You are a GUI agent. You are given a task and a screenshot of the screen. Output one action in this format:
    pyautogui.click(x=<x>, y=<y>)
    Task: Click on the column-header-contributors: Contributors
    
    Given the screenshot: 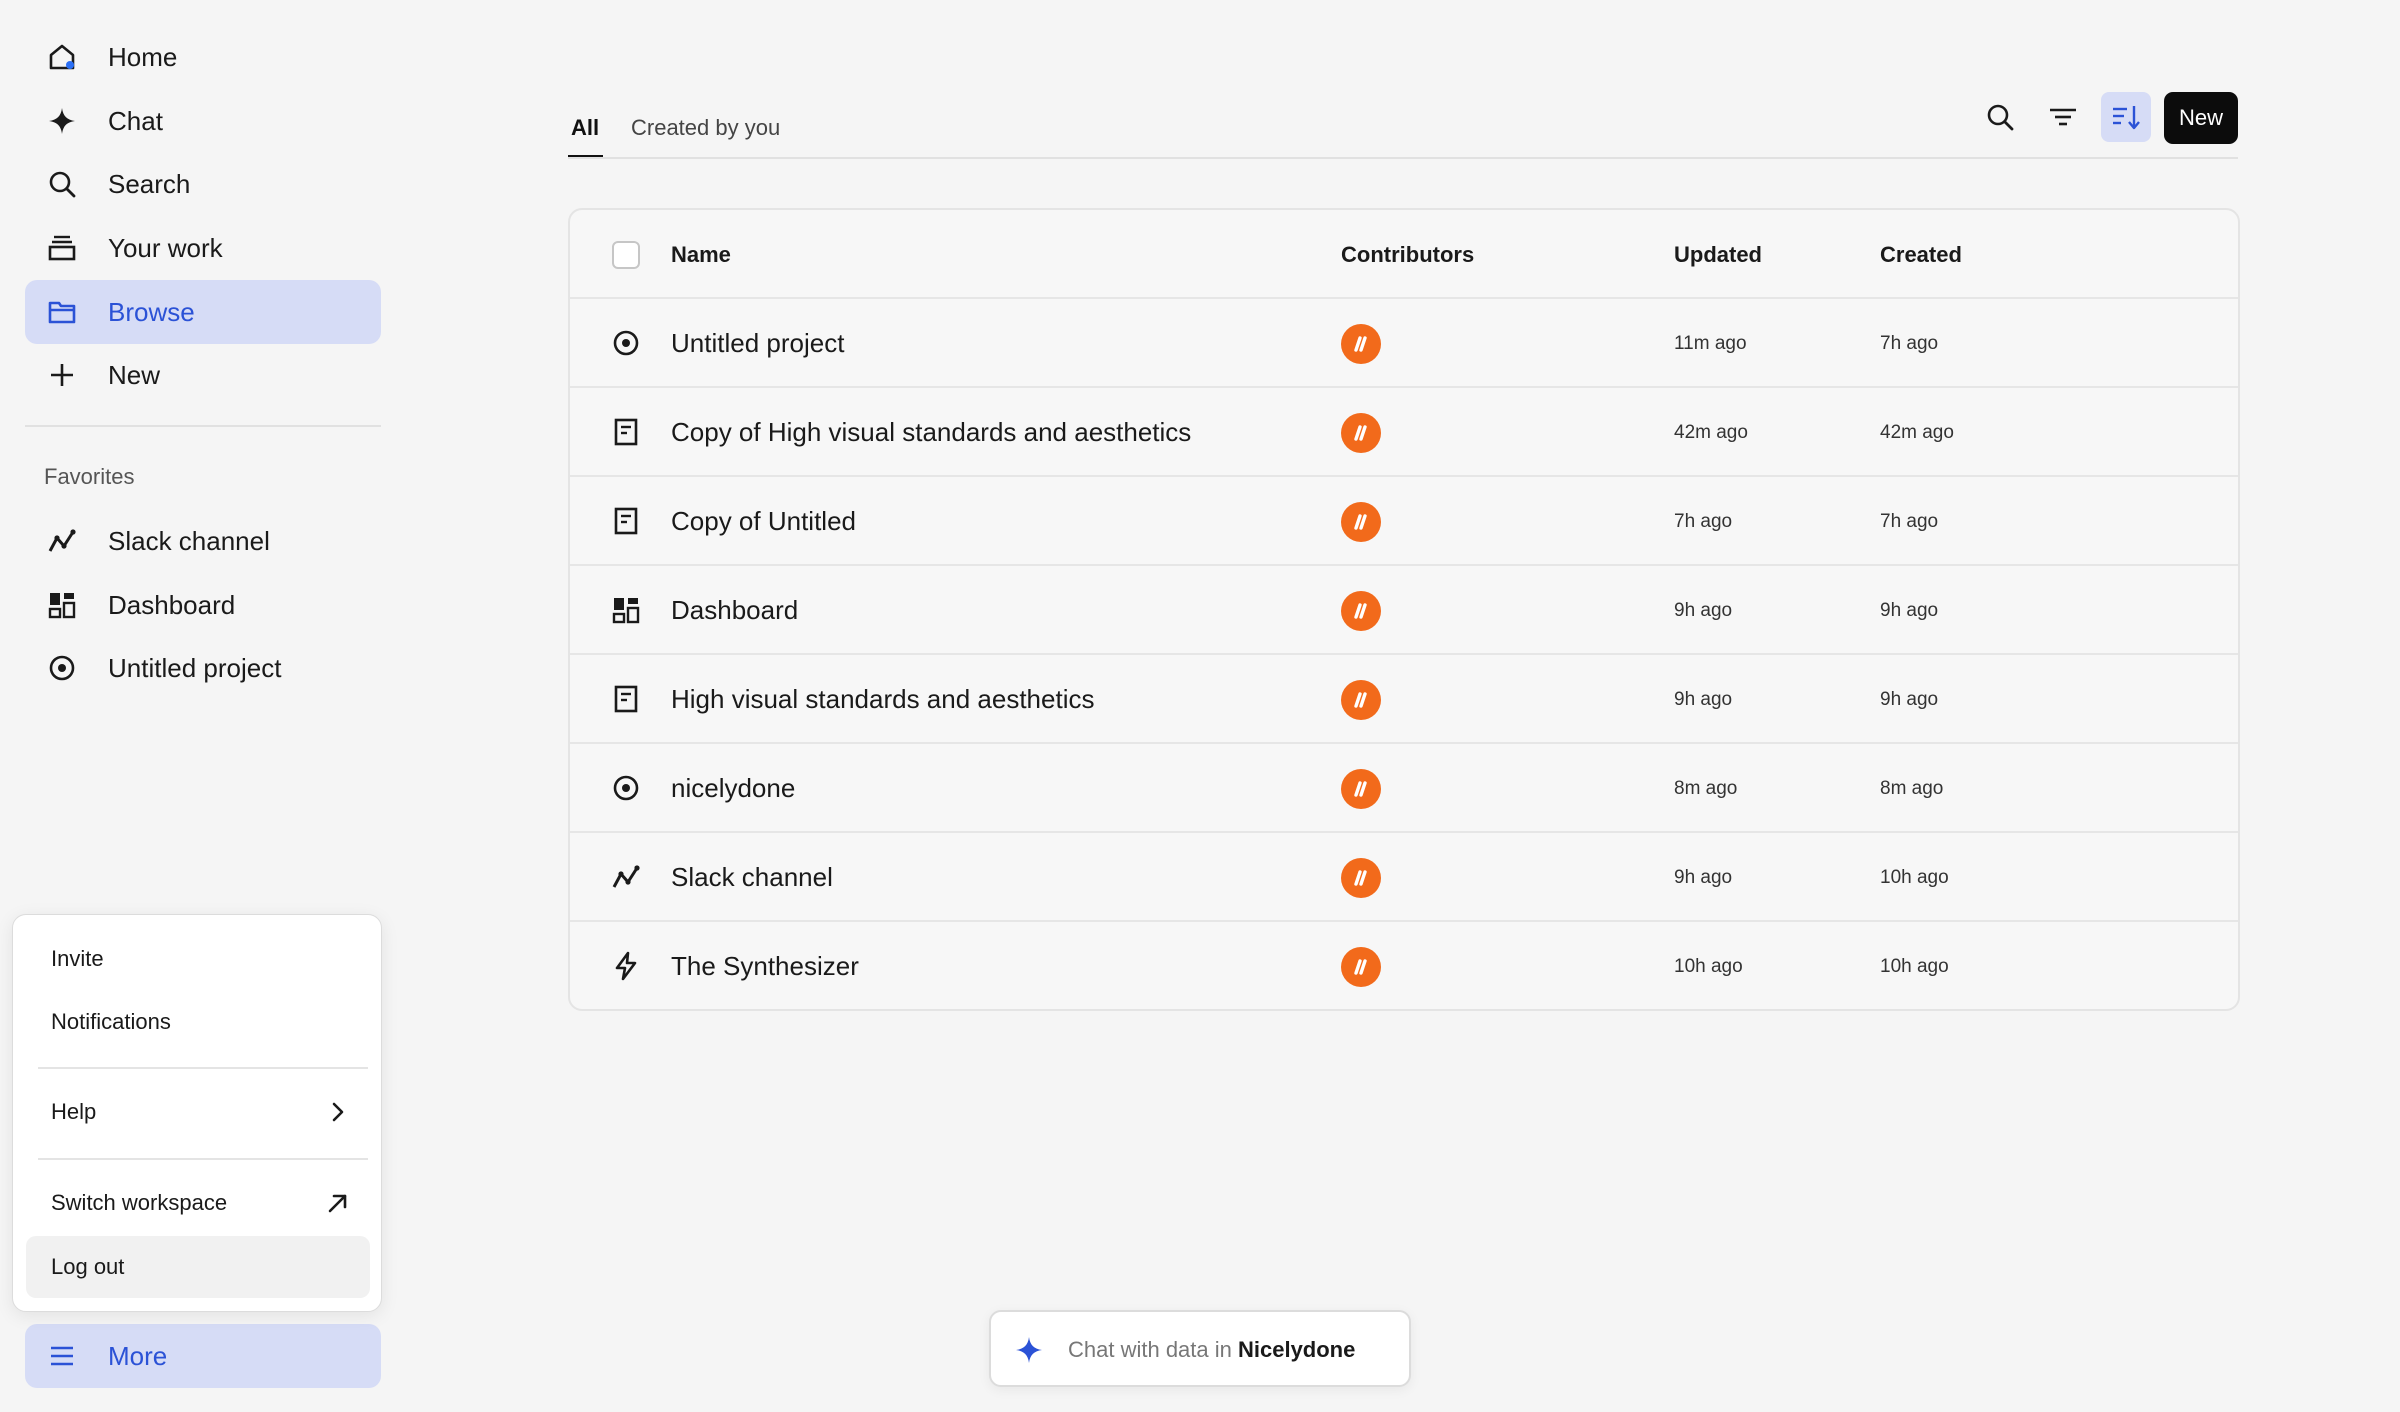 What is the action you would take?
    pyautogui.click(x=1407, y=255)
    